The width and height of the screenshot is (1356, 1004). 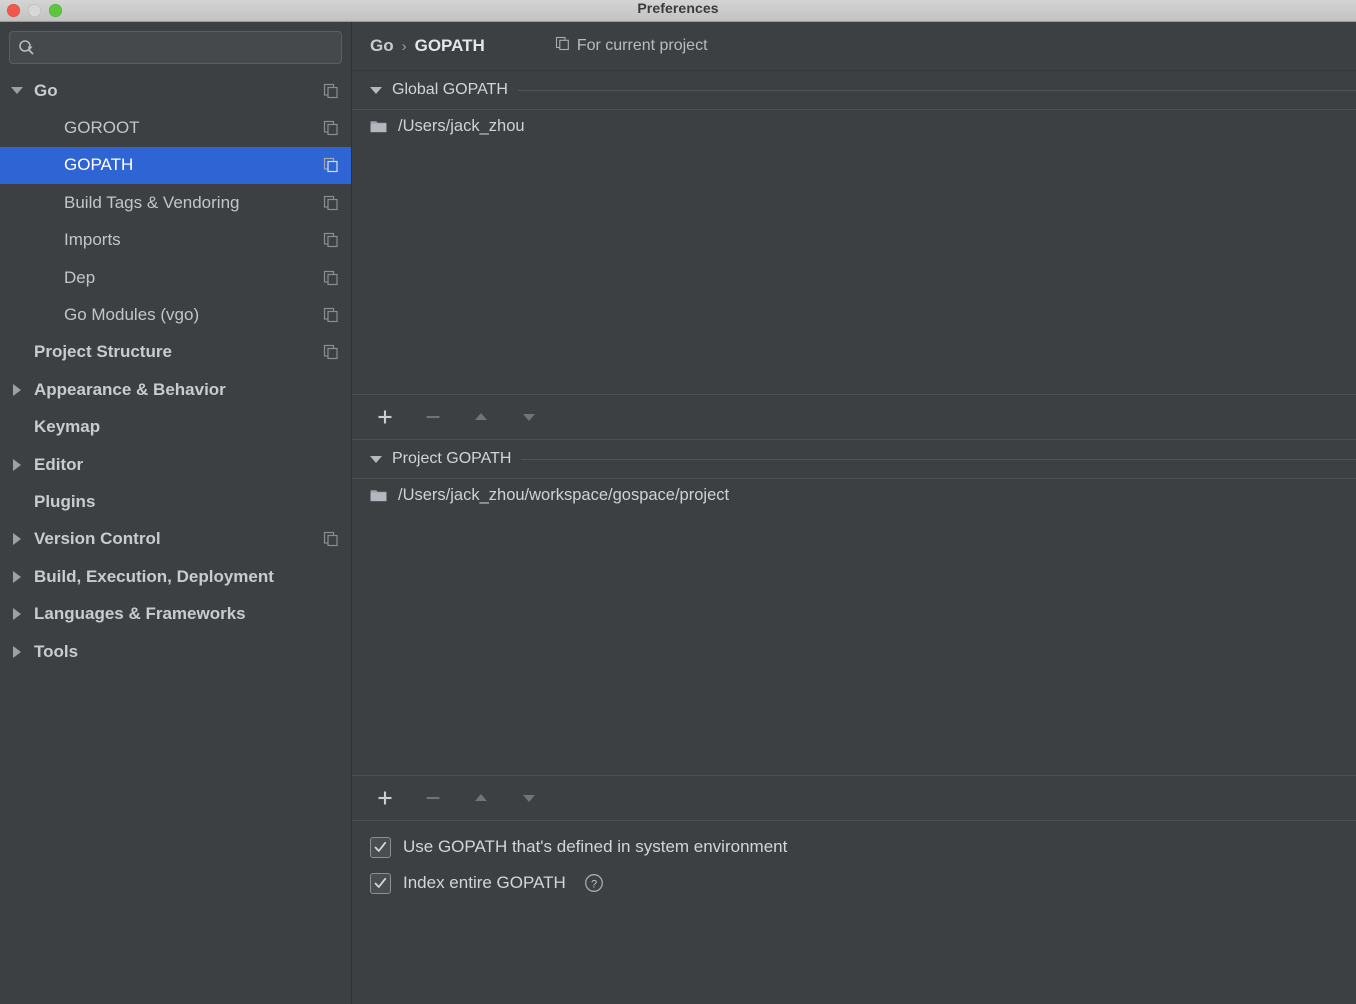 What do you see at coordinates (175, 240) in the screenshot?
I see `sidebar-item-imports: Imports` at bounding box center [175, 240].